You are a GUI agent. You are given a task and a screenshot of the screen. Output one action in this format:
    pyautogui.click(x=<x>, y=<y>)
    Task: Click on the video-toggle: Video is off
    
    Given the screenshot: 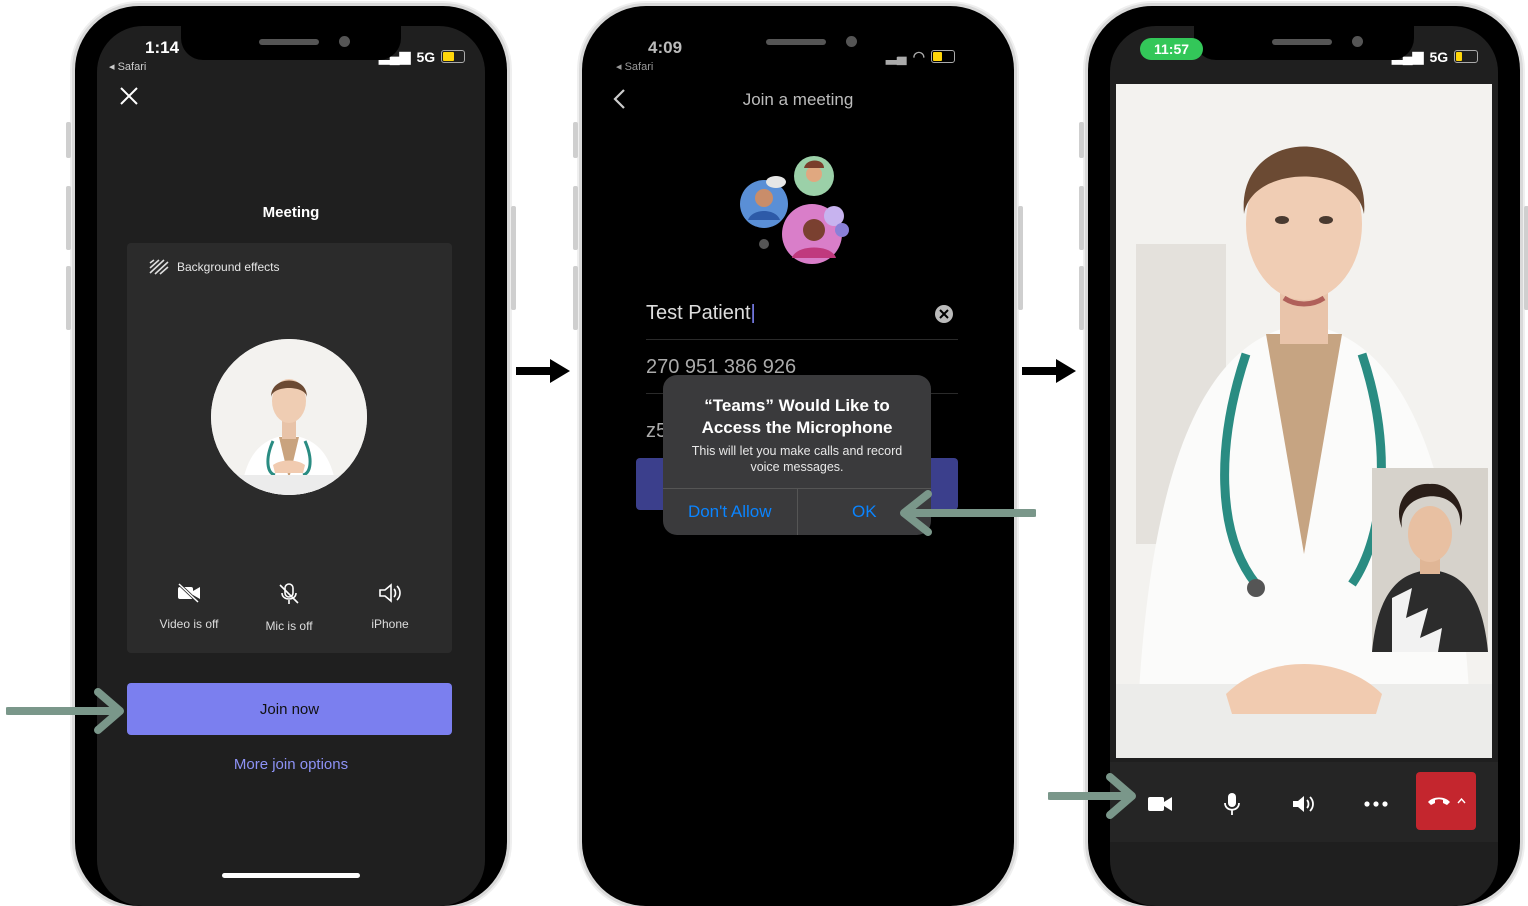 What is the action you would take?
    pyautogui.click(x=189, y=607)
    